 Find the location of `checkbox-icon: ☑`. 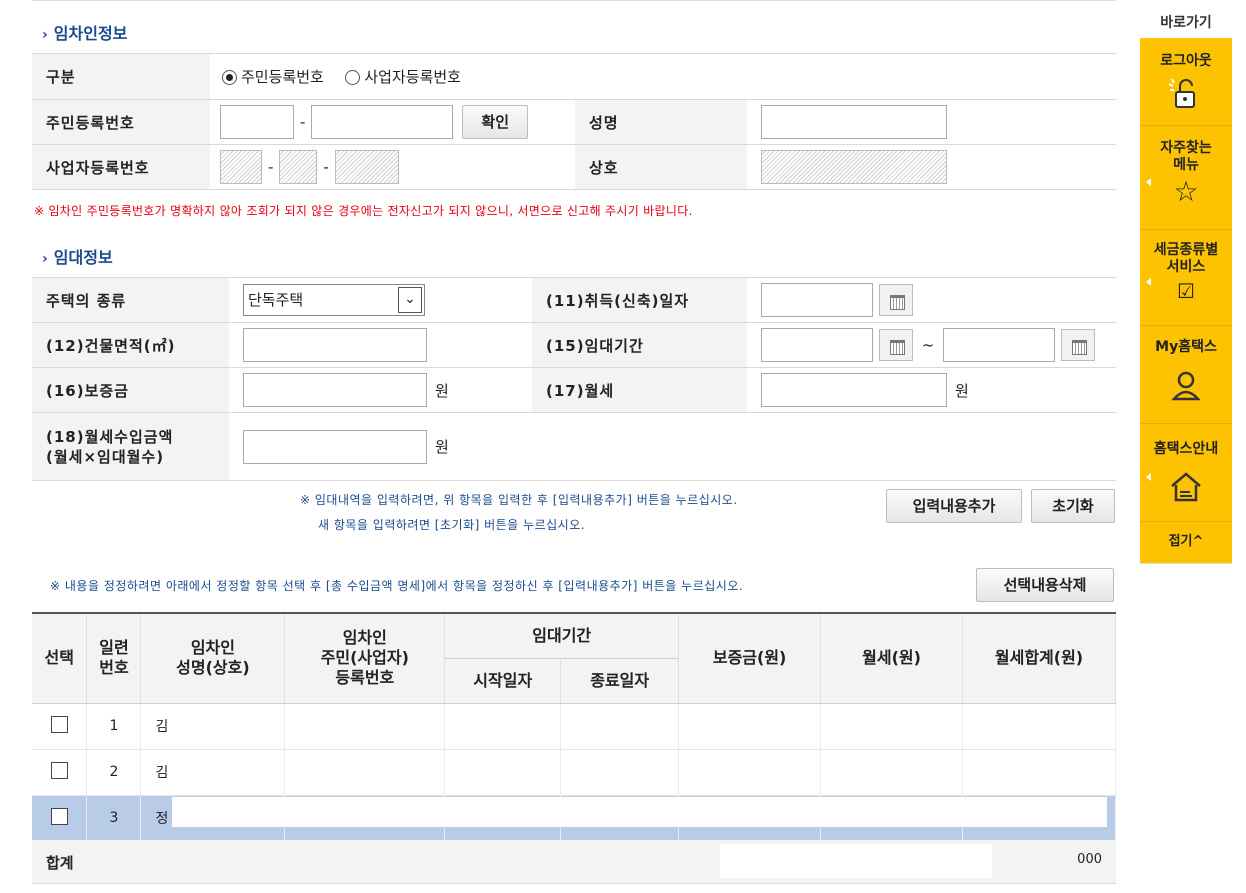

checkbox-icon: ☑ is located at coordinates (1186, 291).